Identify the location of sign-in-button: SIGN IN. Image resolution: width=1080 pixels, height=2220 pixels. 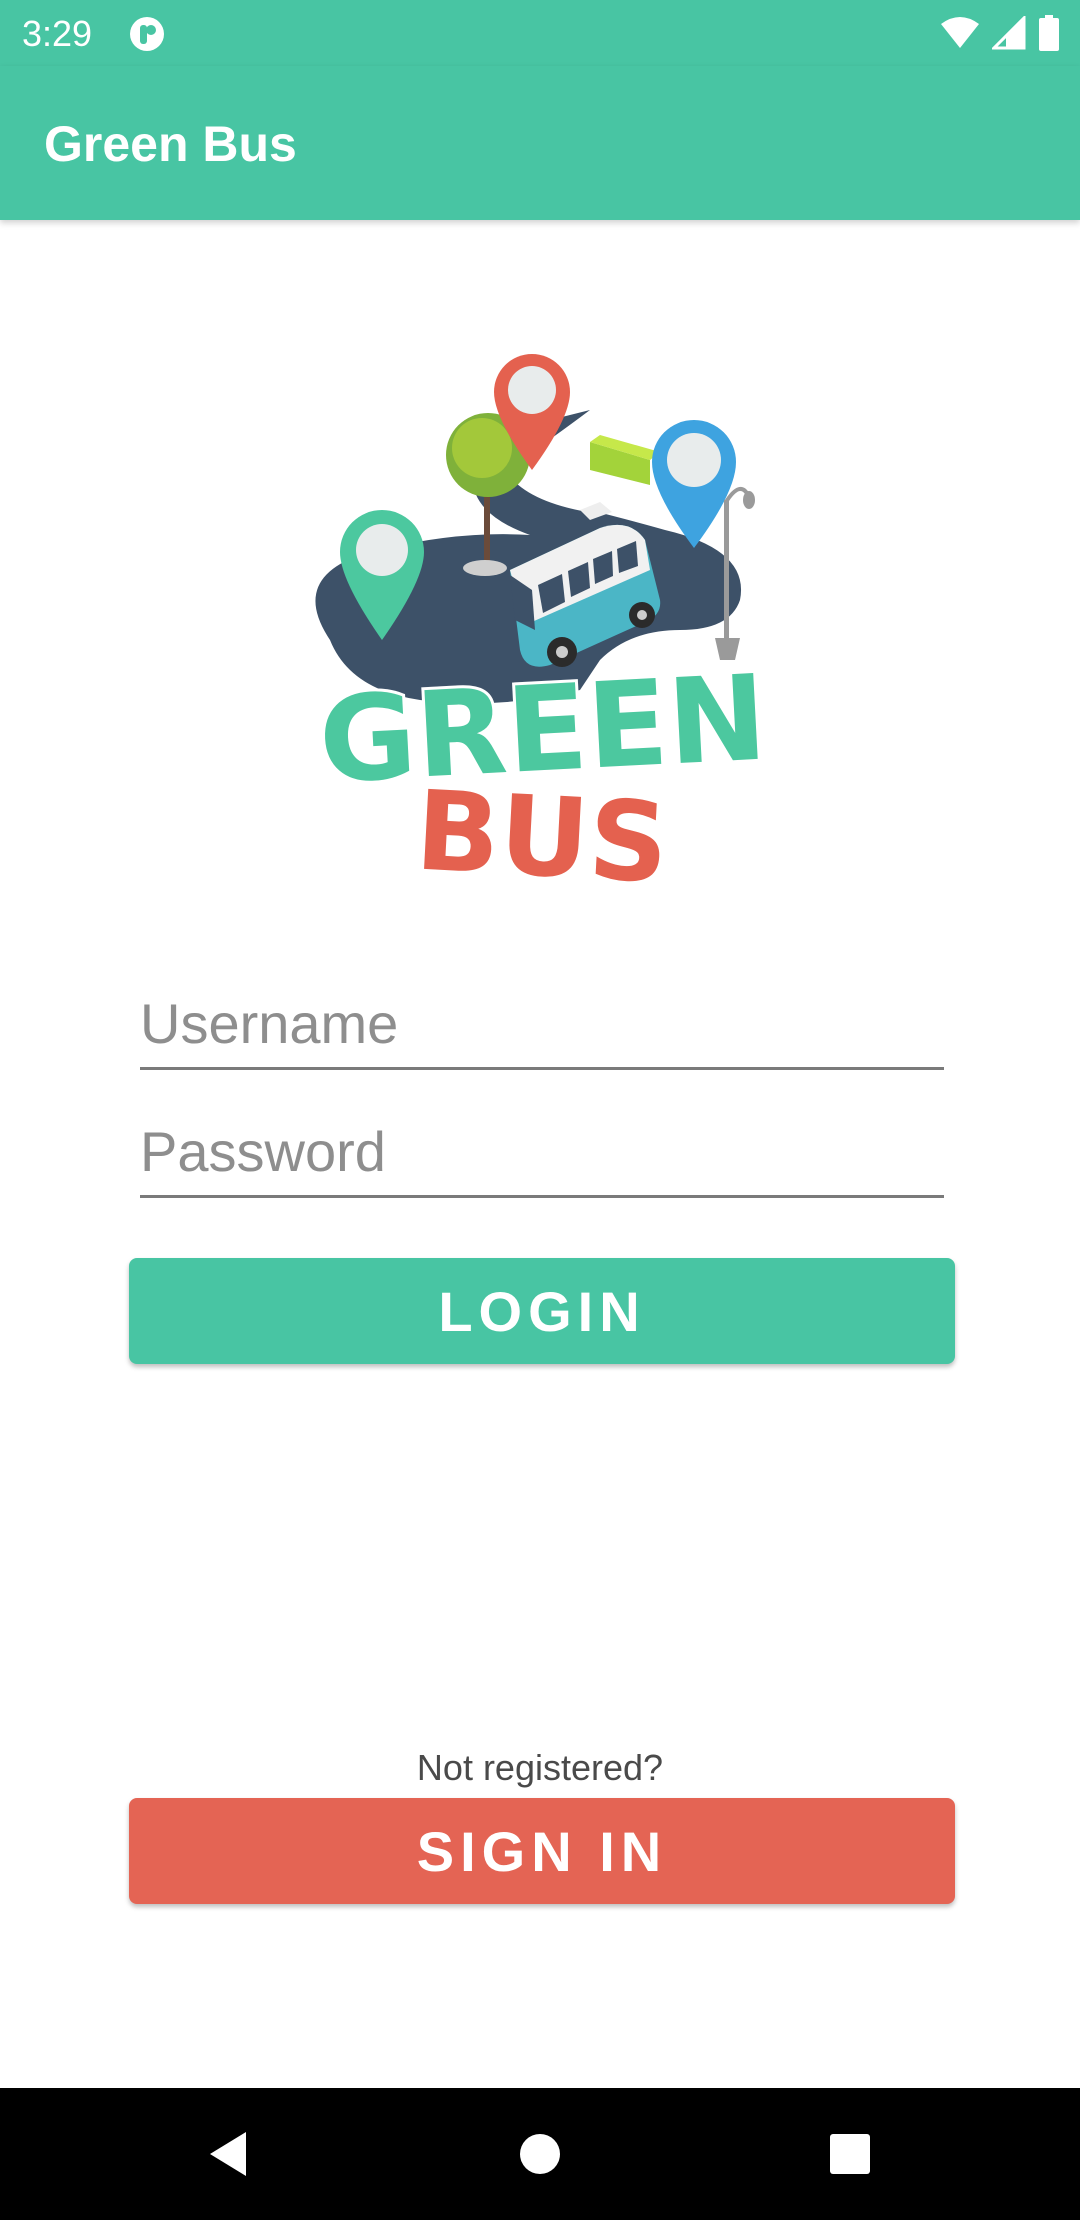
(542, 1851).